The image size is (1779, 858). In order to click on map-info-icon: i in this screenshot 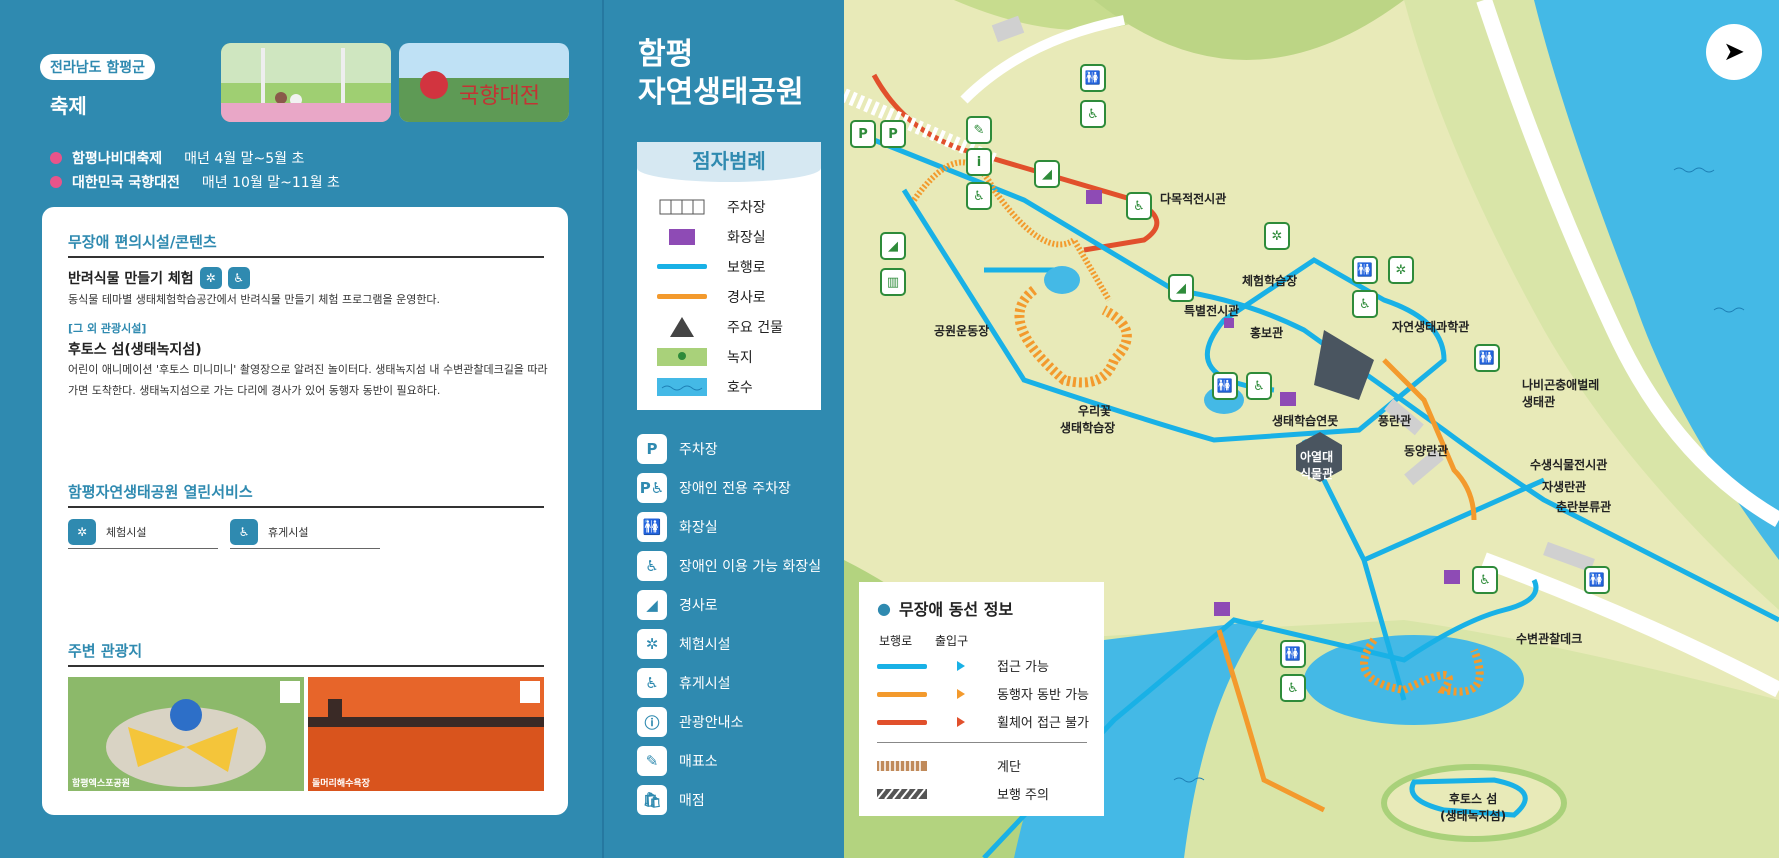, I will do `click(979, 162)`.